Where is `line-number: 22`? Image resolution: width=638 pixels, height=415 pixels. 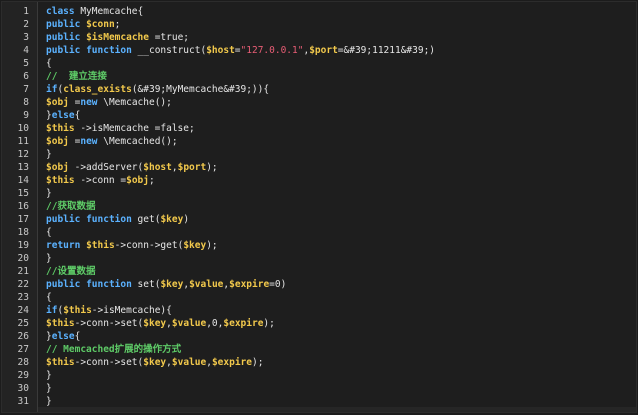 line-number: 22 is located at coordinates (23, 284).